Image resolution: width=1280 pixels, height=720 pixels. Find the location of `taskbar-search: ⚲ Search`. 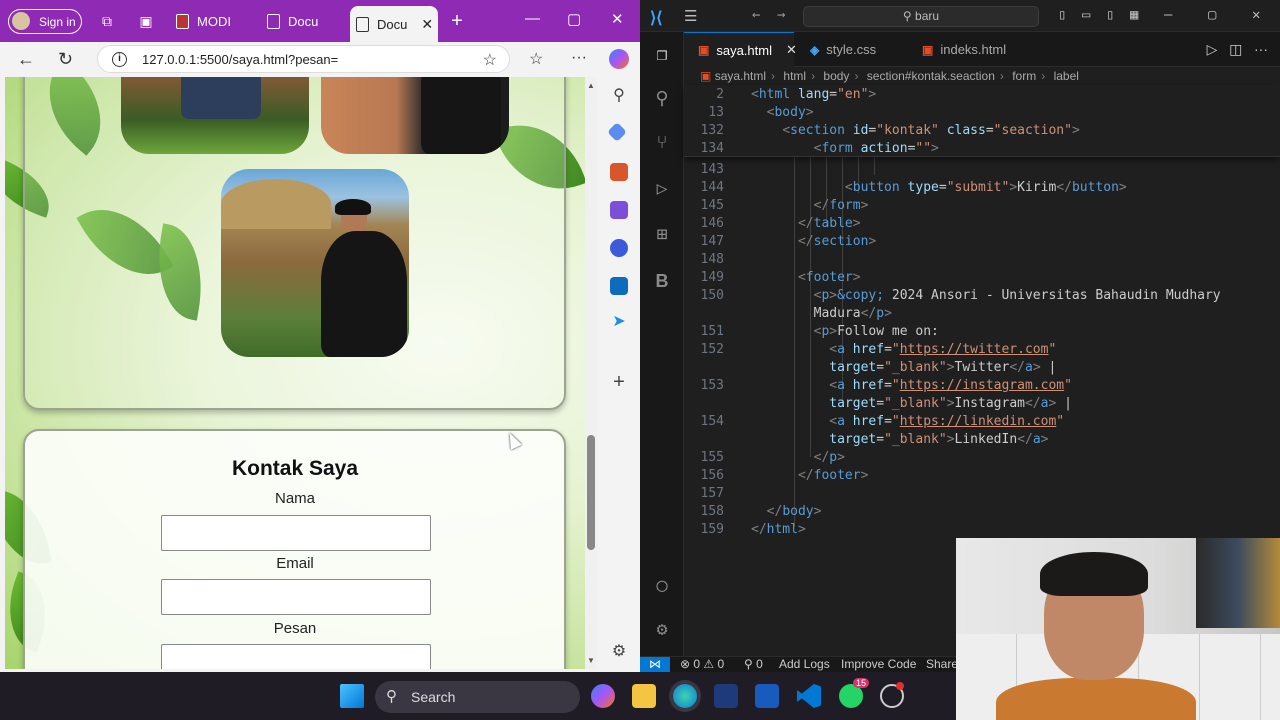

taskbar-search: ⚲ Search is located at coordinates (477, 697).